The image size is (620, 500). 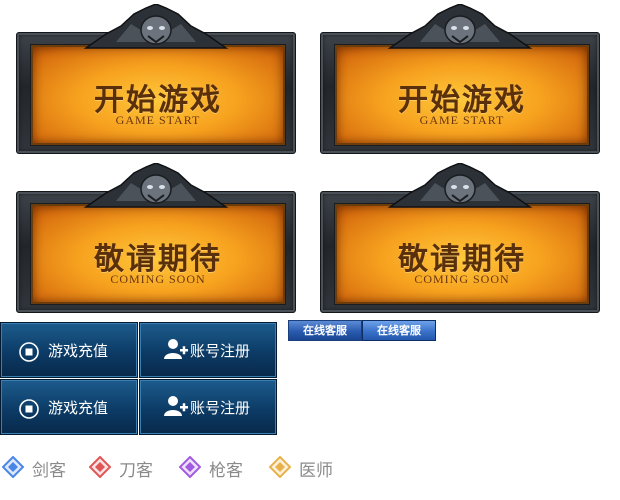 I want to click on class-item-swordsman: 剑客, so click(x=42, y=468).